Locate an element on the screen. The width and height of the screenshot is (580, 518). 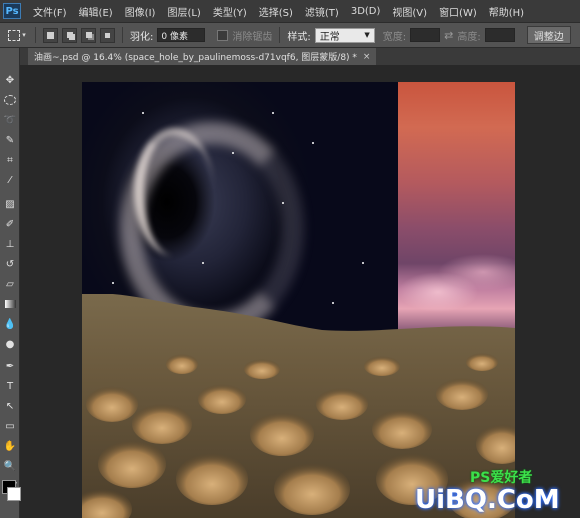
feather-input: 0 像素 is located at coordinates (181, 35).